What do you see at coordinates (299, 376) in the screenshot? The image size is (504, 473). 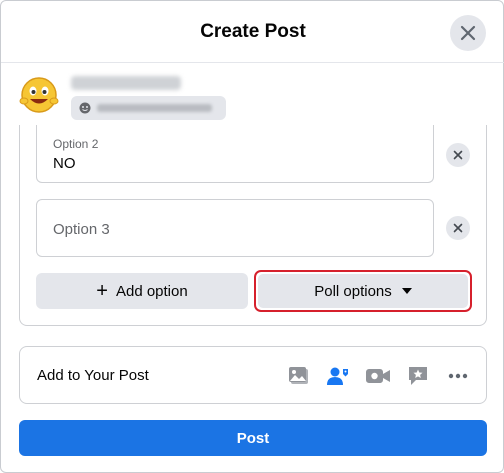 I see `photo-icon` at bounding box center [299, 376].